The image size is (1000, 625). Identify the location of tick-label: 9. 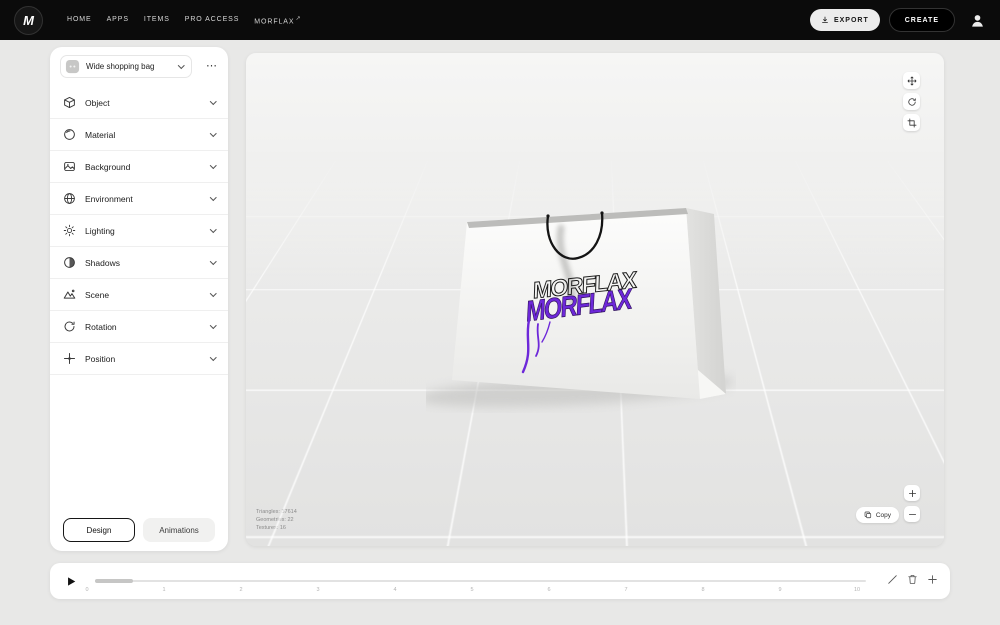
(780, 590).